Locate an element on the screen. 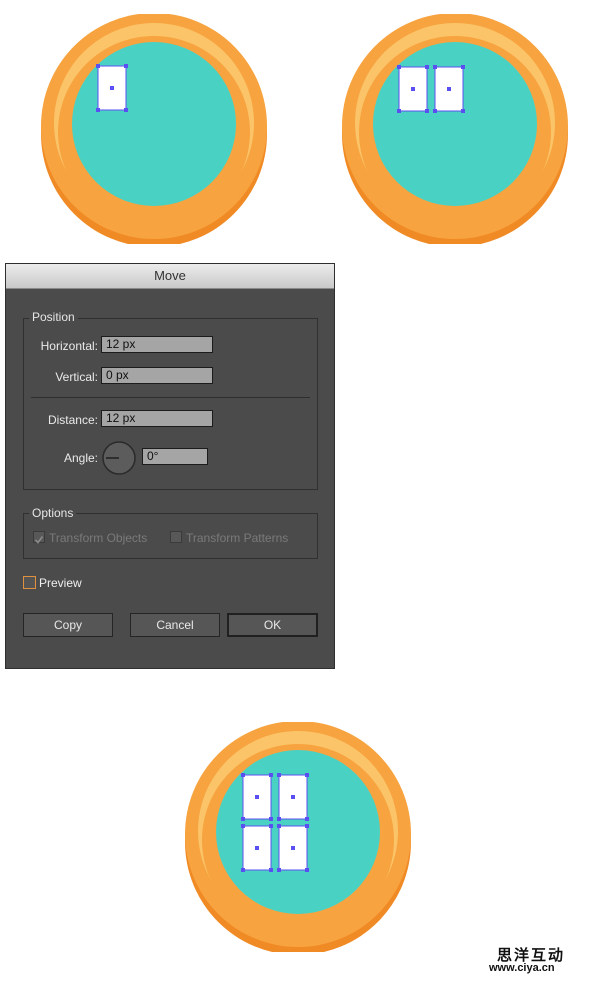  transform-patterns-checkbox is located at coordinates (176, 537).